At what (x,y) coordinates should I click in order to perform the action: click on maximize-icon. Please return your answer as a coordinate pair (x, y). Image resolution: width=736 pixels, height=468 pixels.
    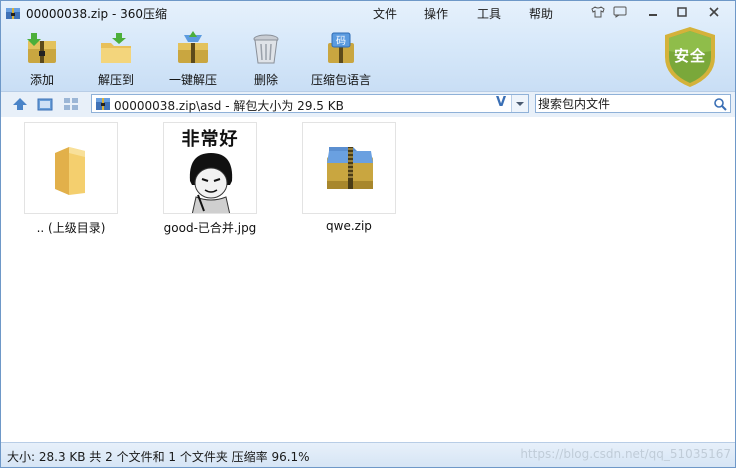
    Looking at the image, I should click on (682, 12).